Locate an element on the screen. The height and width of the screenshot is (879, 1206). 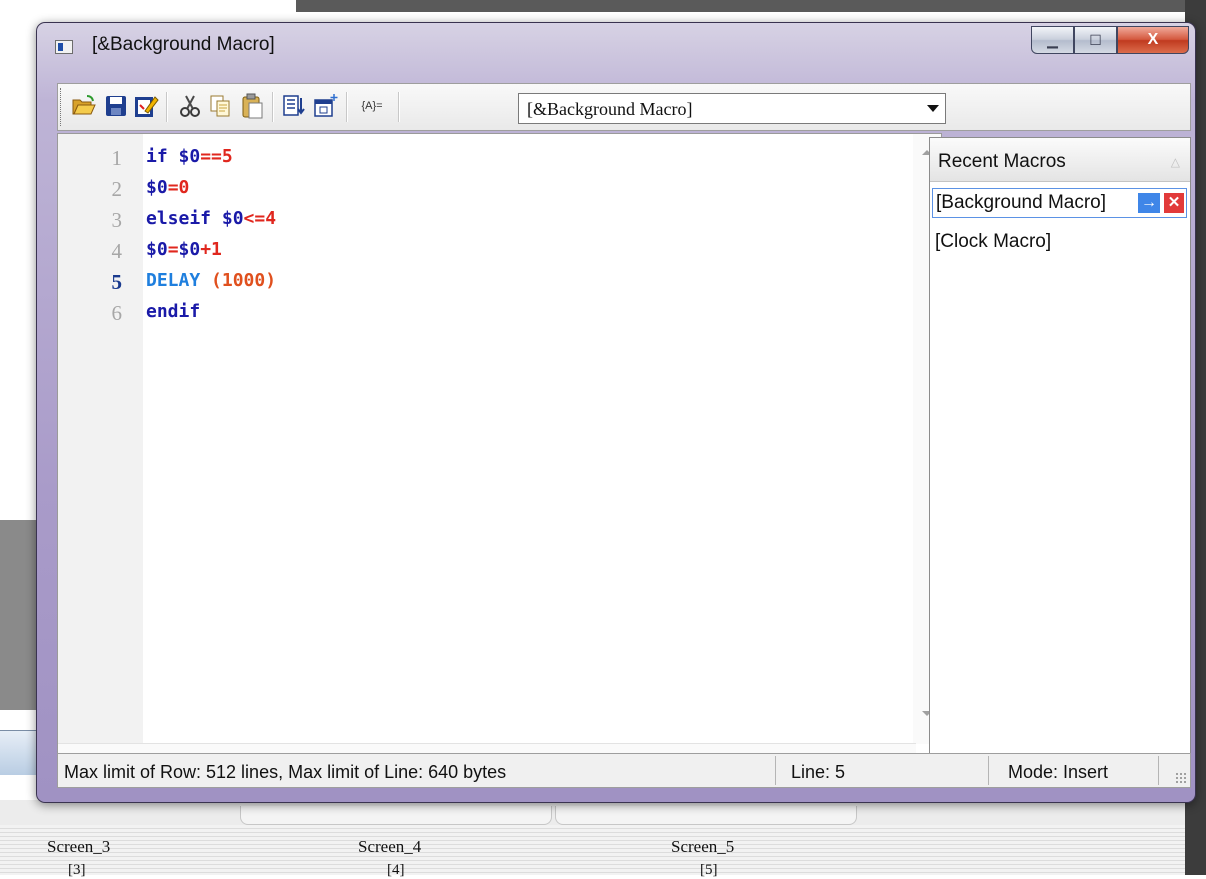
code-token: = is located at coordinates (173, 249).